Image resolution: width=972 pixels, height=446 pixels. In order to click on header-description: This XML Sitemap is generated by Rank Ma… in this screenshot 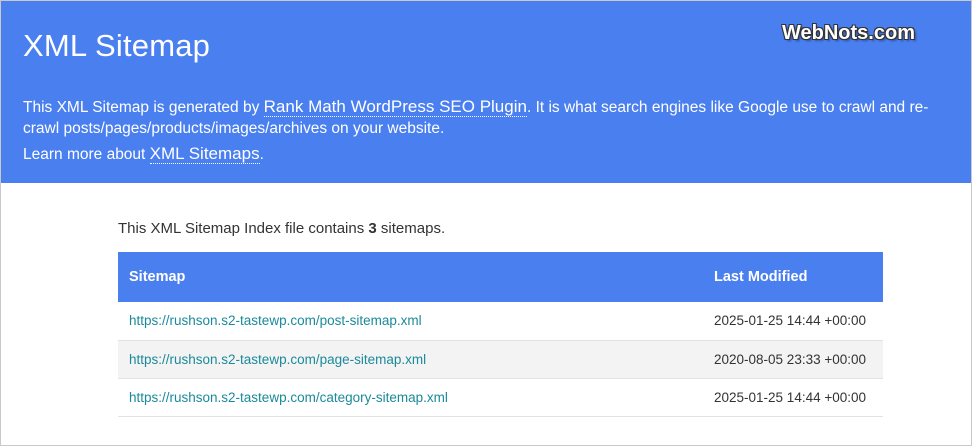, I will do `click(488, 117)`.